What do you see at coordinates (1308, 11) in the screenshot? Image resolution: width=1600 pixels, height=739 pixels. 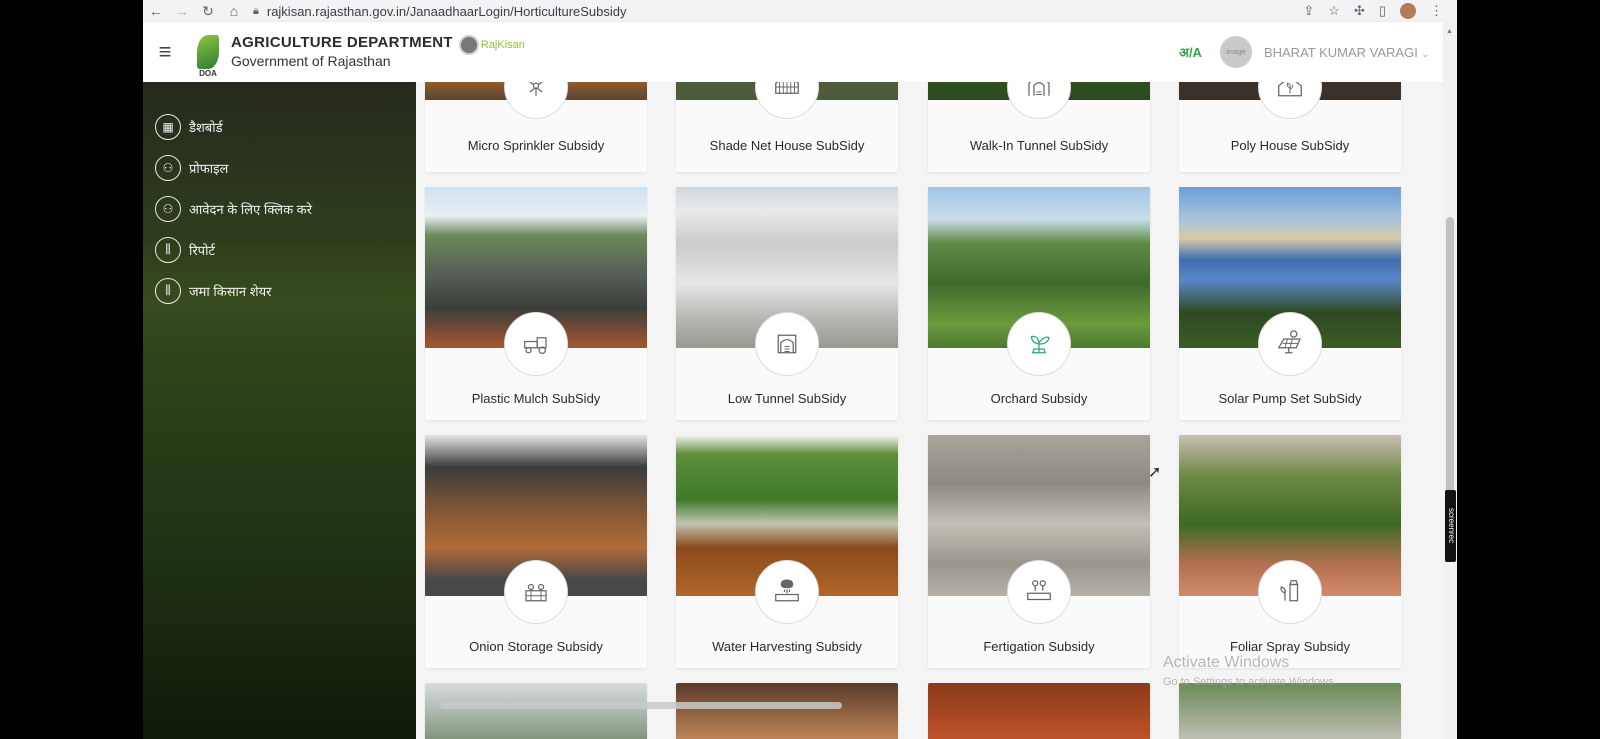 I see `share-icon: ⇪` at bounding box center [1308, 11].